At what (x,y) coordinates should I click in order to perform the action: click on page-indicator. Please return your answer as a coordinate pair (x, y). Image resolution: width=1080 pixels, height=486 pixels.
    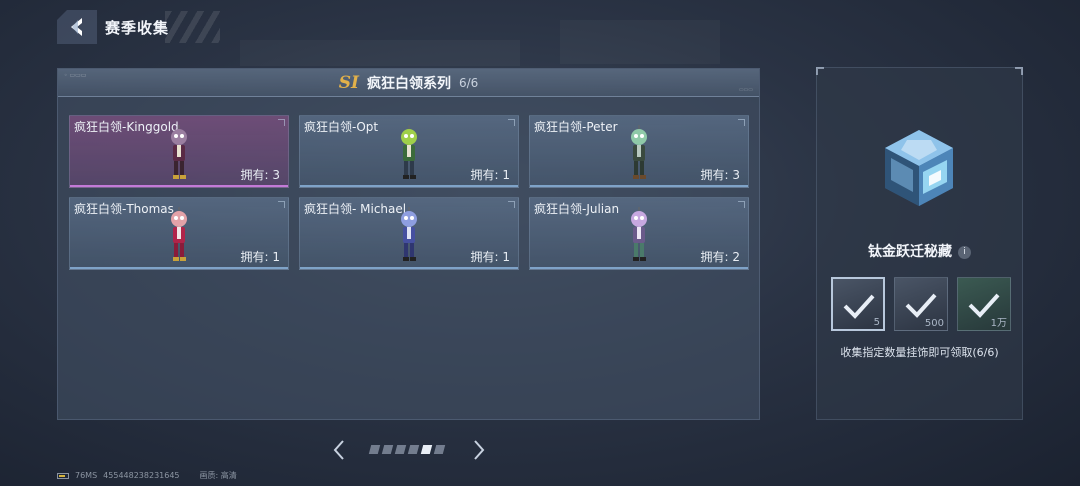
    Looking at the image, I should click on (407, 449).